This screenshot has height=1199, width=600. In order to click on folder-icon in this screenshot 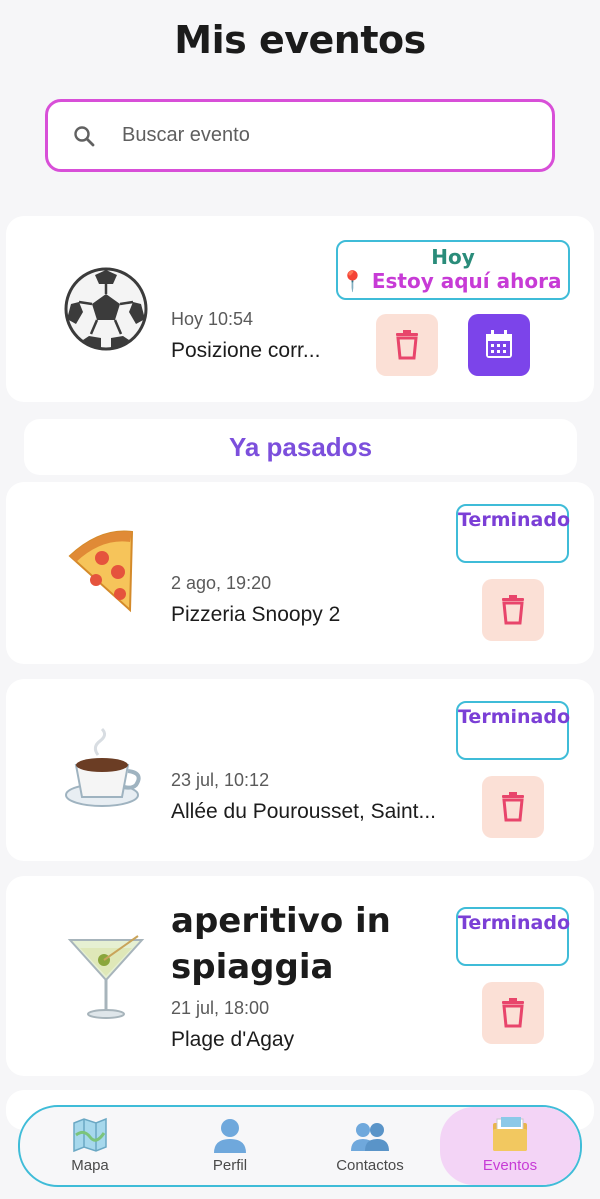, I will do `click(510, 1134)`.